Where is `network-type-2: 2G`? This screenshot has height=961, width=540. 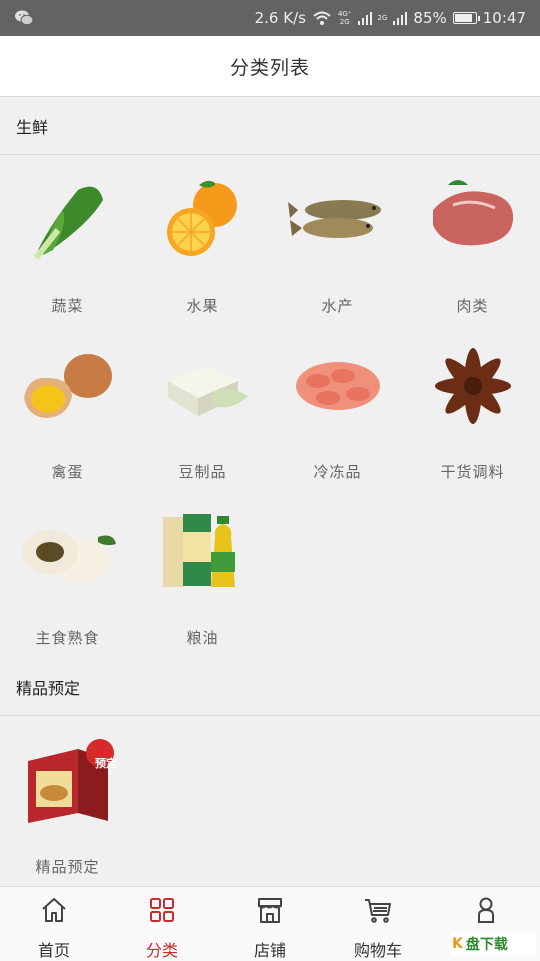
network-type-2: 2G is located at coordinates (382, 18).